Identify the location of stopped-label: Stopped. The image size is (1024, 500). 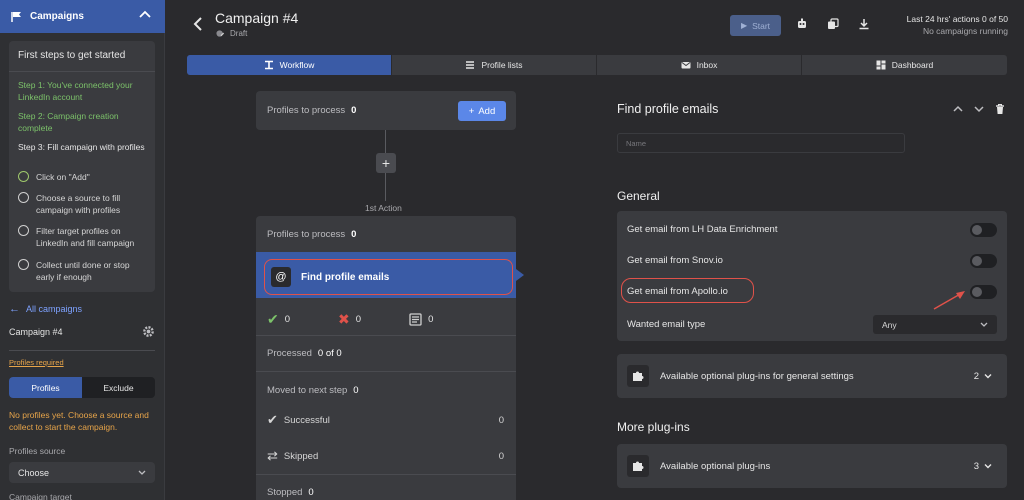
(285, 492).